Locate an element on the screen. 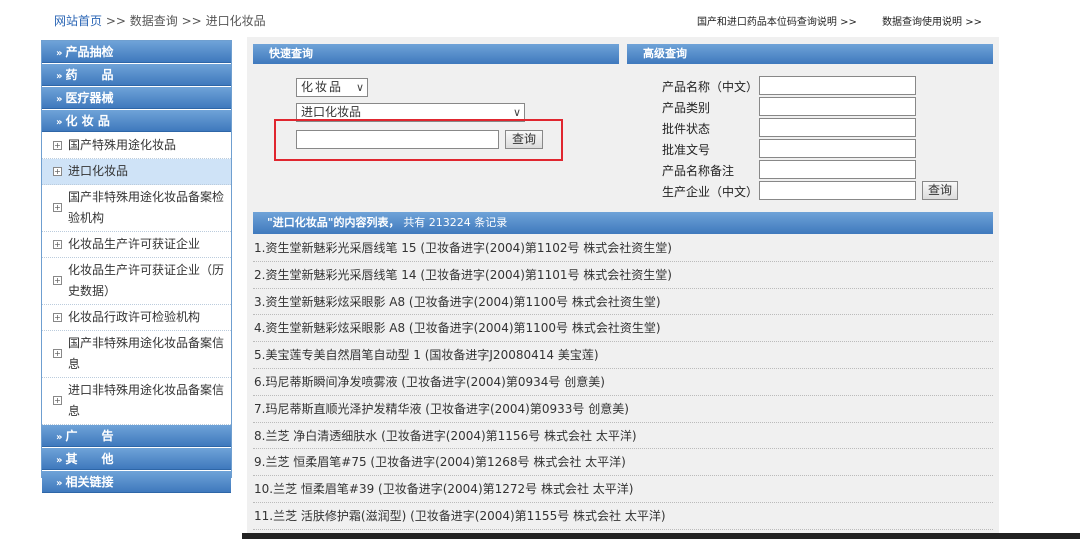 The width and height of the screenshot is (1080, 539). advanced-row: 产品名称备注 is located at coordinates (810, 170).